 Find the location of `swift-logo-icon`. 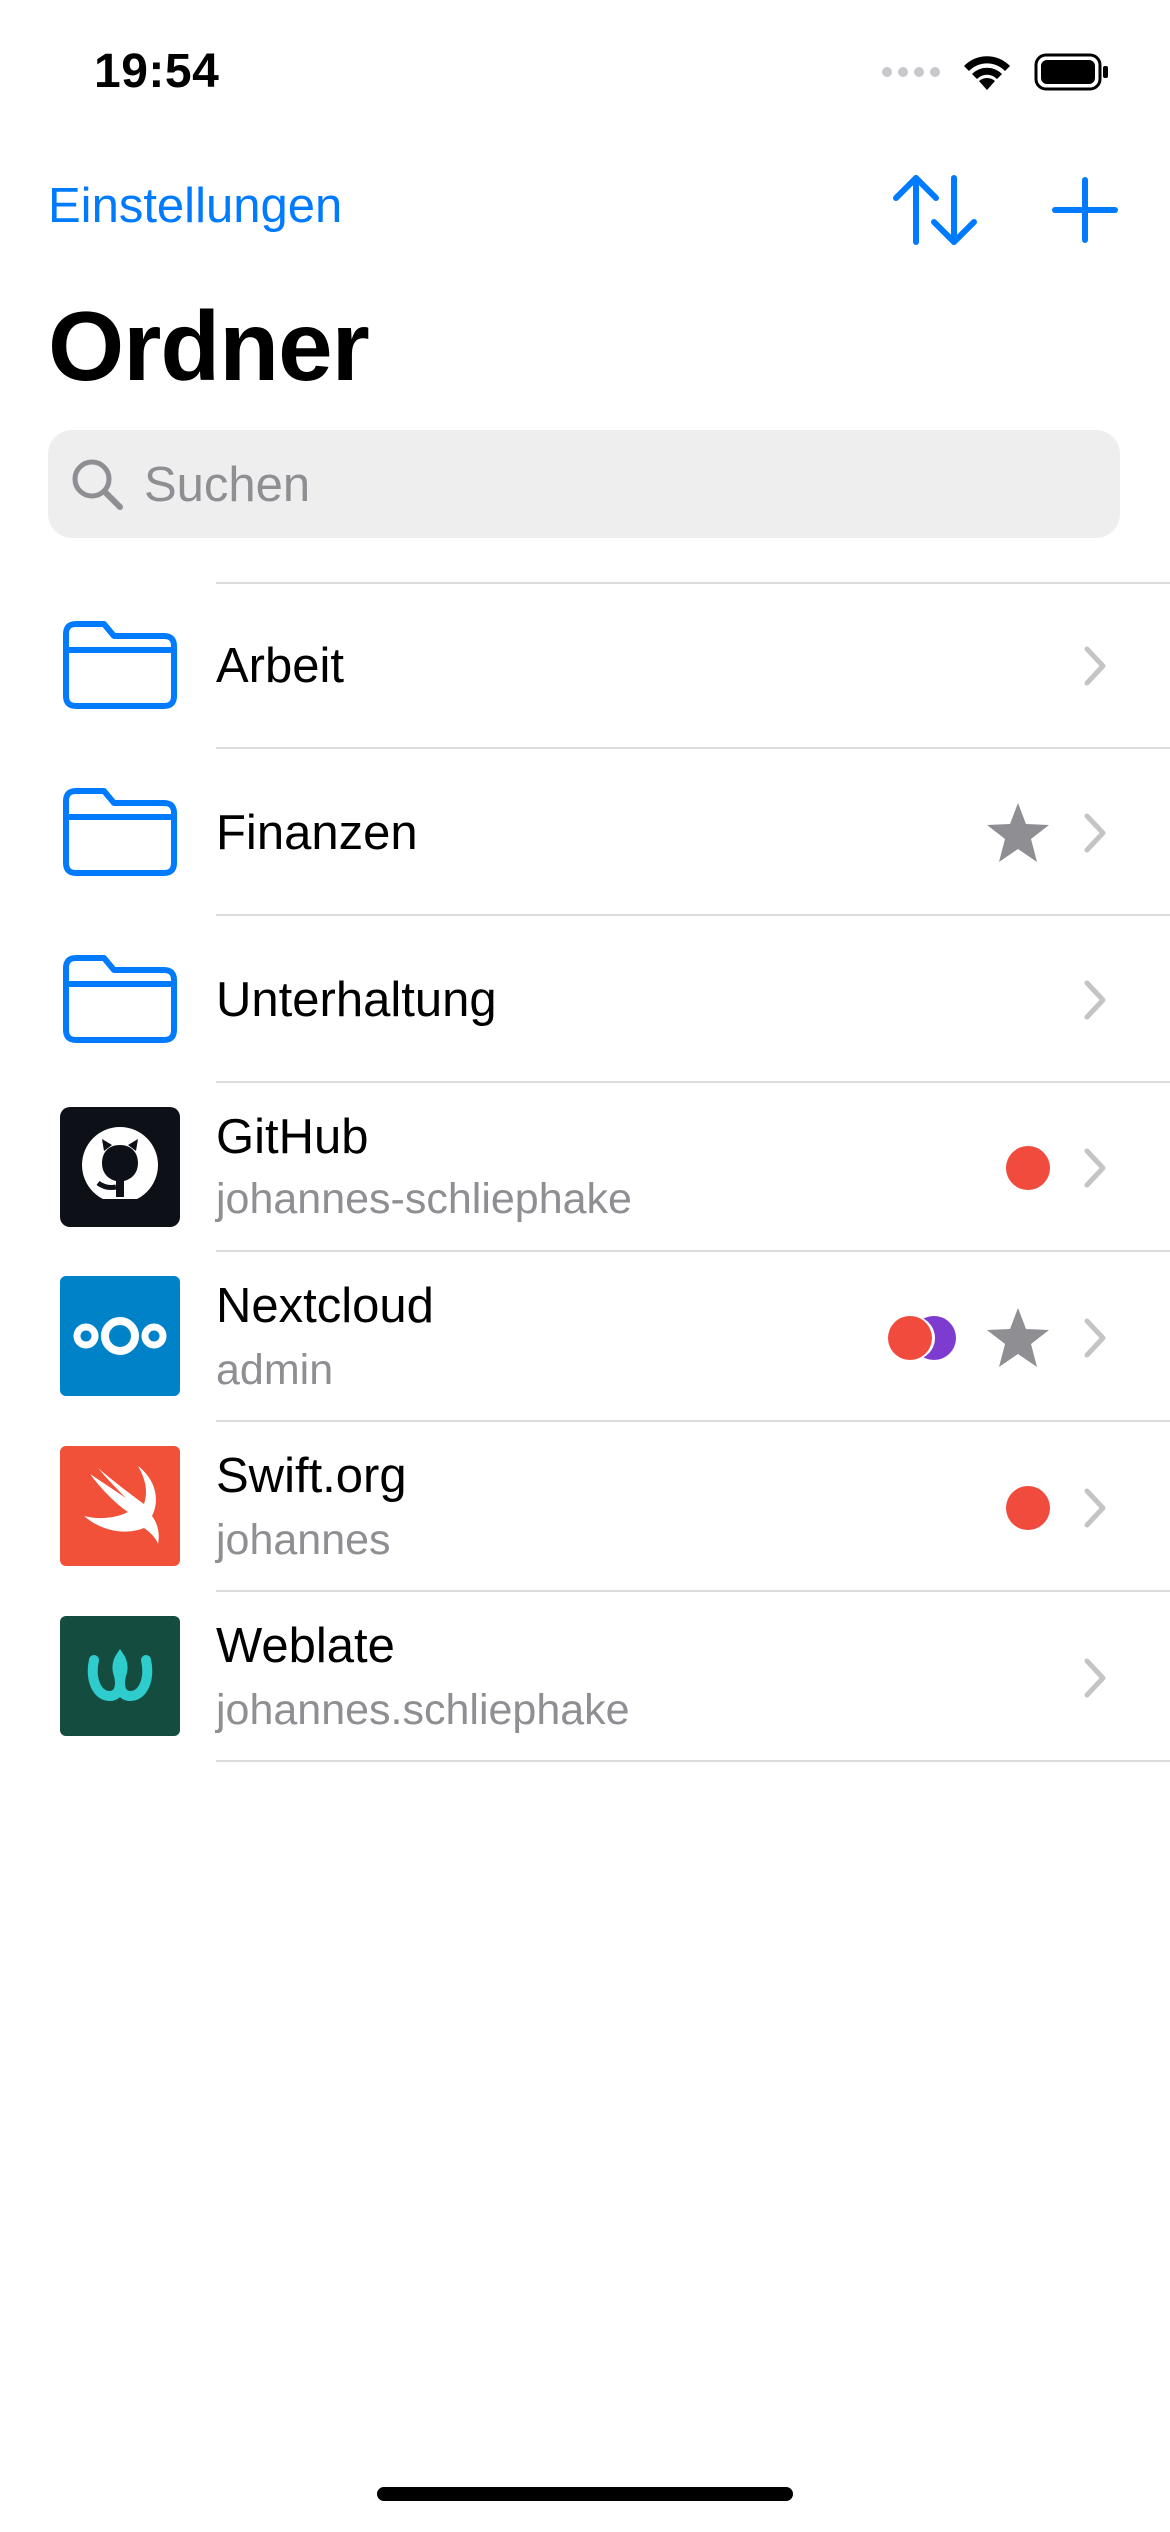

swift-logo-icon is located at coordinates (120, 1506).